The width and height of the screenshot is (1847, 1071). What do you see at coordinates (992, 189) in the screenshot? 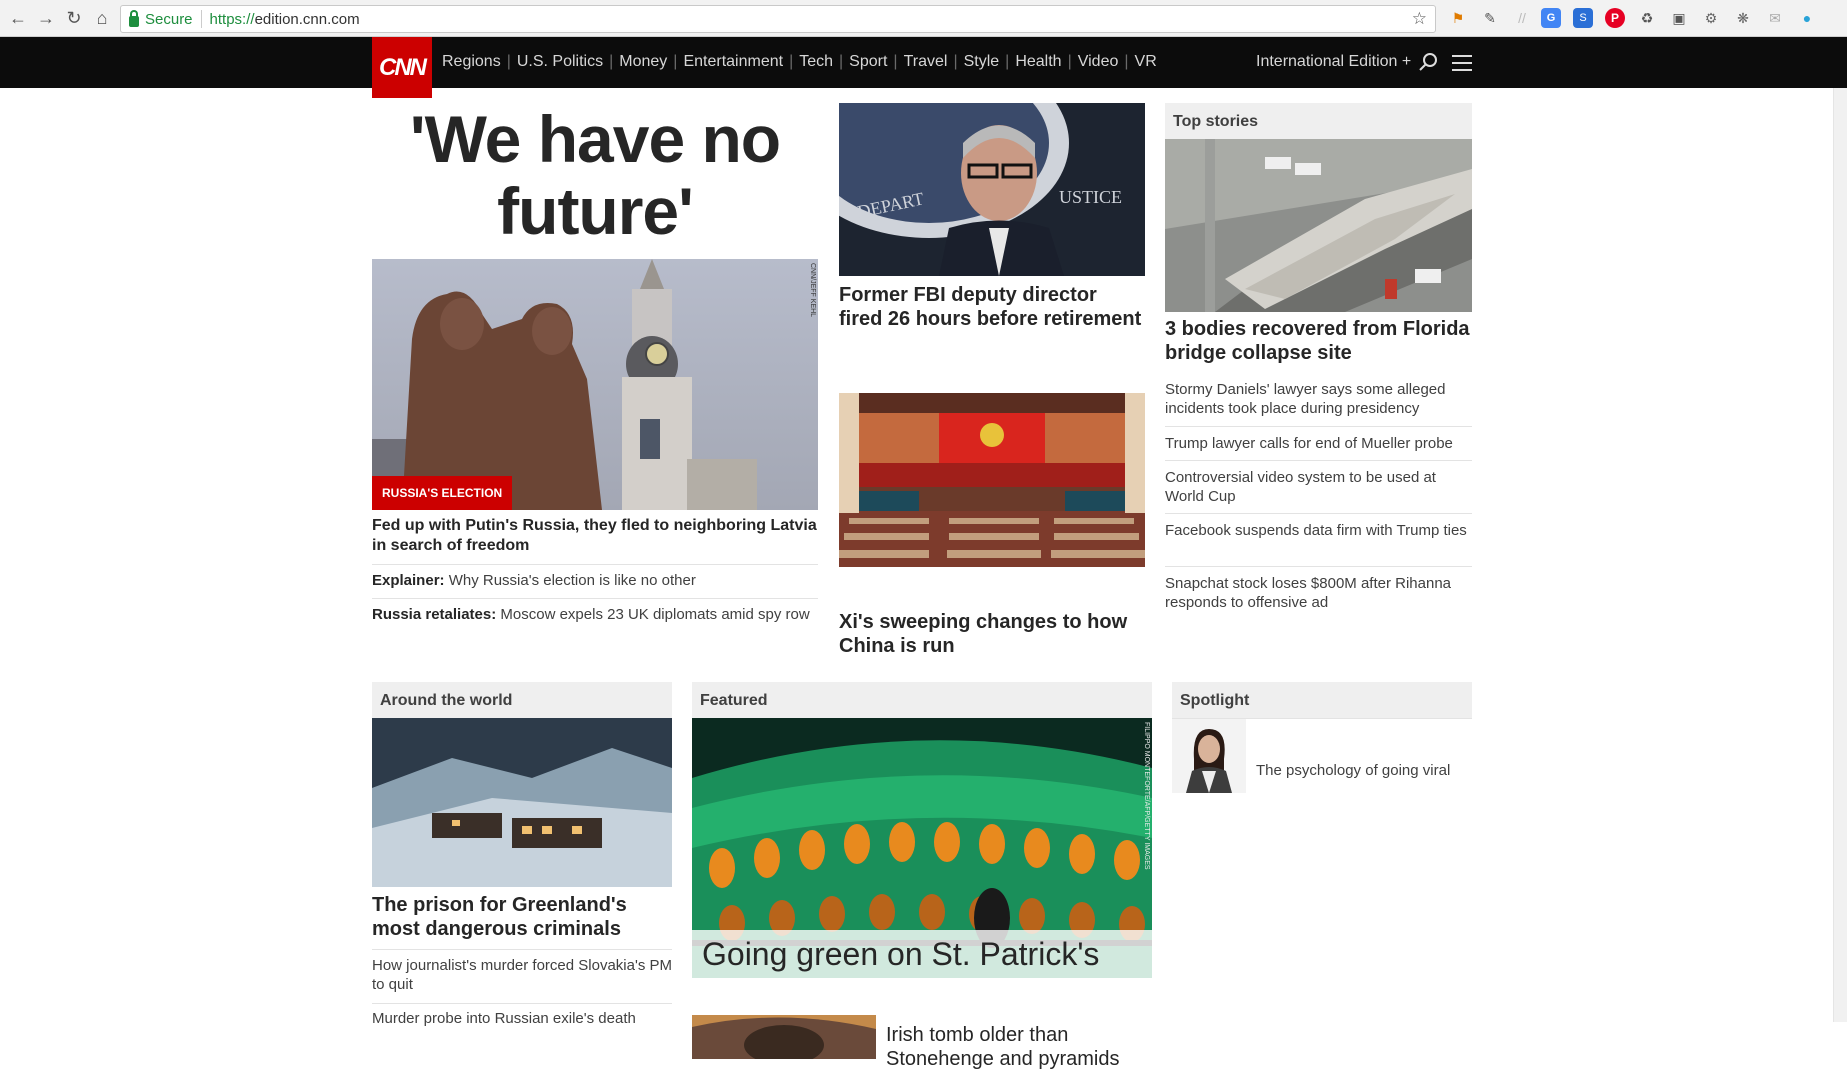
I see `fbi-image: DEPART USTICE` at bounding box center [992, 189].